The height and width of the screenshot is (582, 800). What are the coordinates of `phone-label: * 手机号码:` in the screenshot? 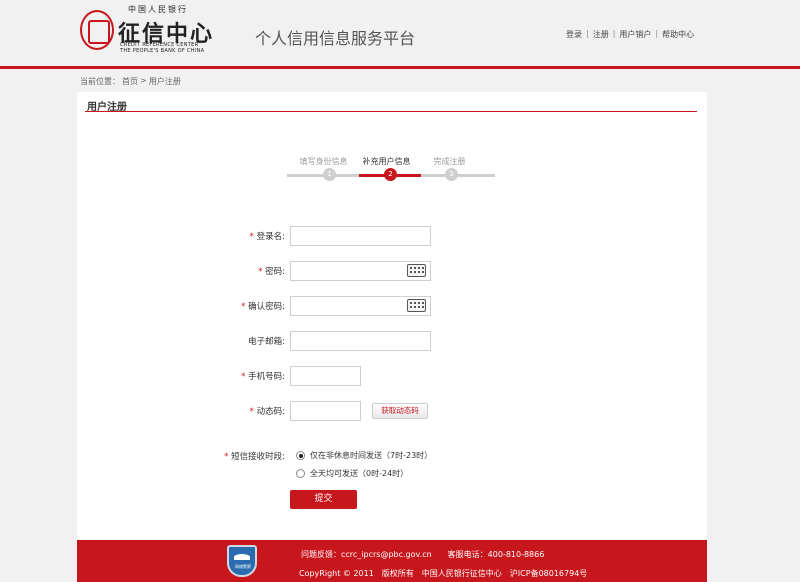 It's located at (263, 376).